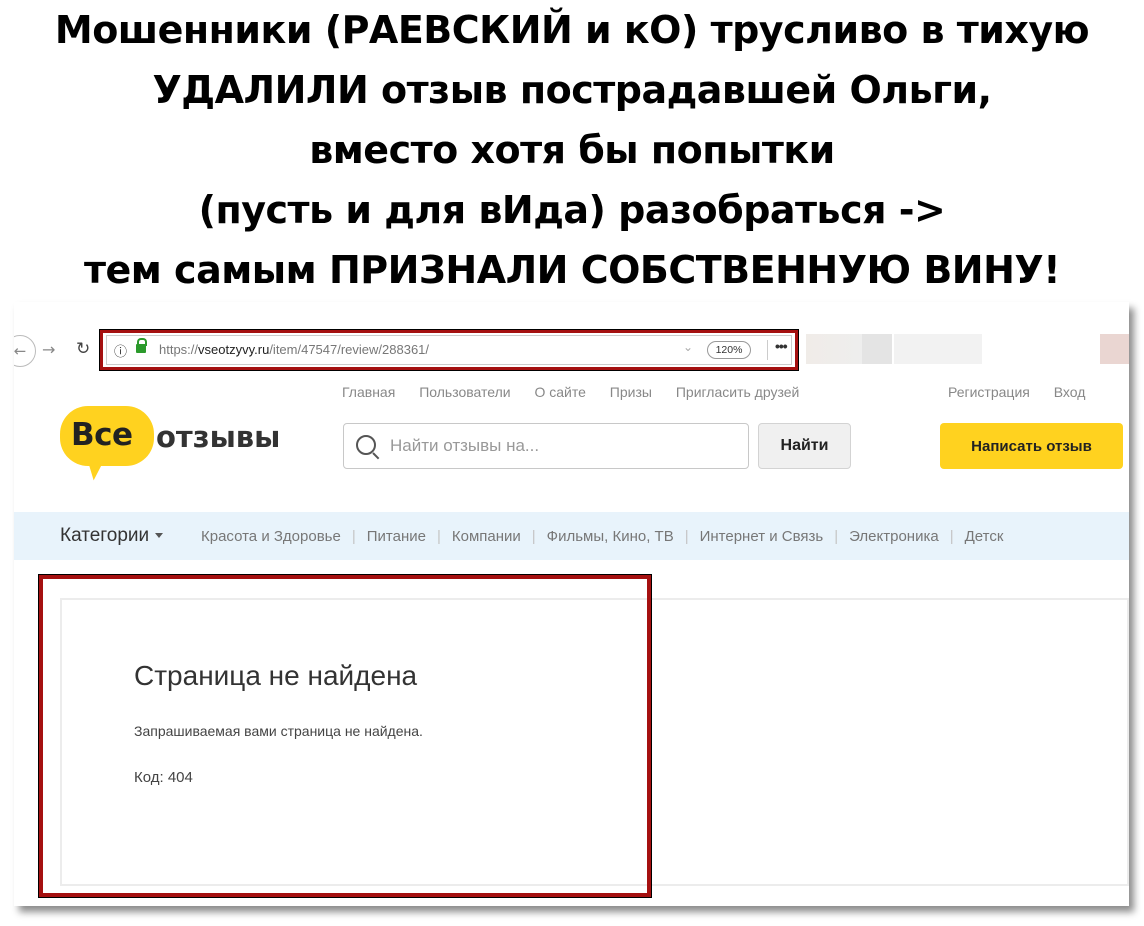  I want to click on headline-line-5: тем самым ПРИЗНАЛИ СОБСТВЕННУЮ ВИНУ!, so click(572, 270).